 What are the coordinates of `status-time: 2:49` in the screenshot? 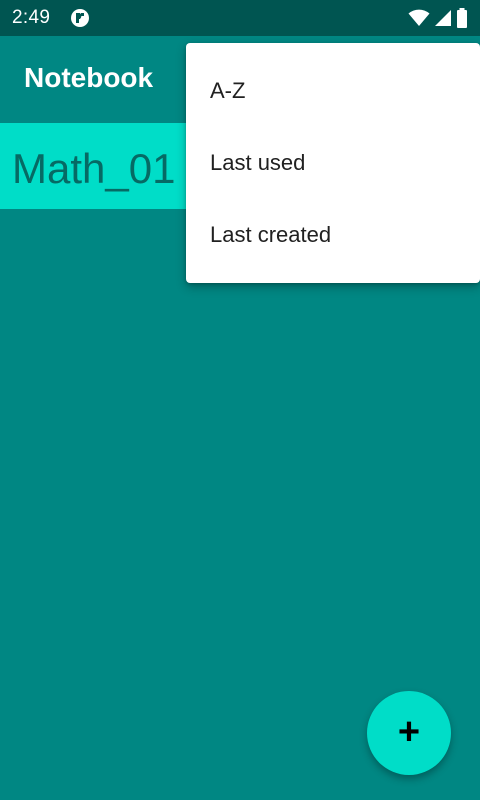 It's located at (31, 17).